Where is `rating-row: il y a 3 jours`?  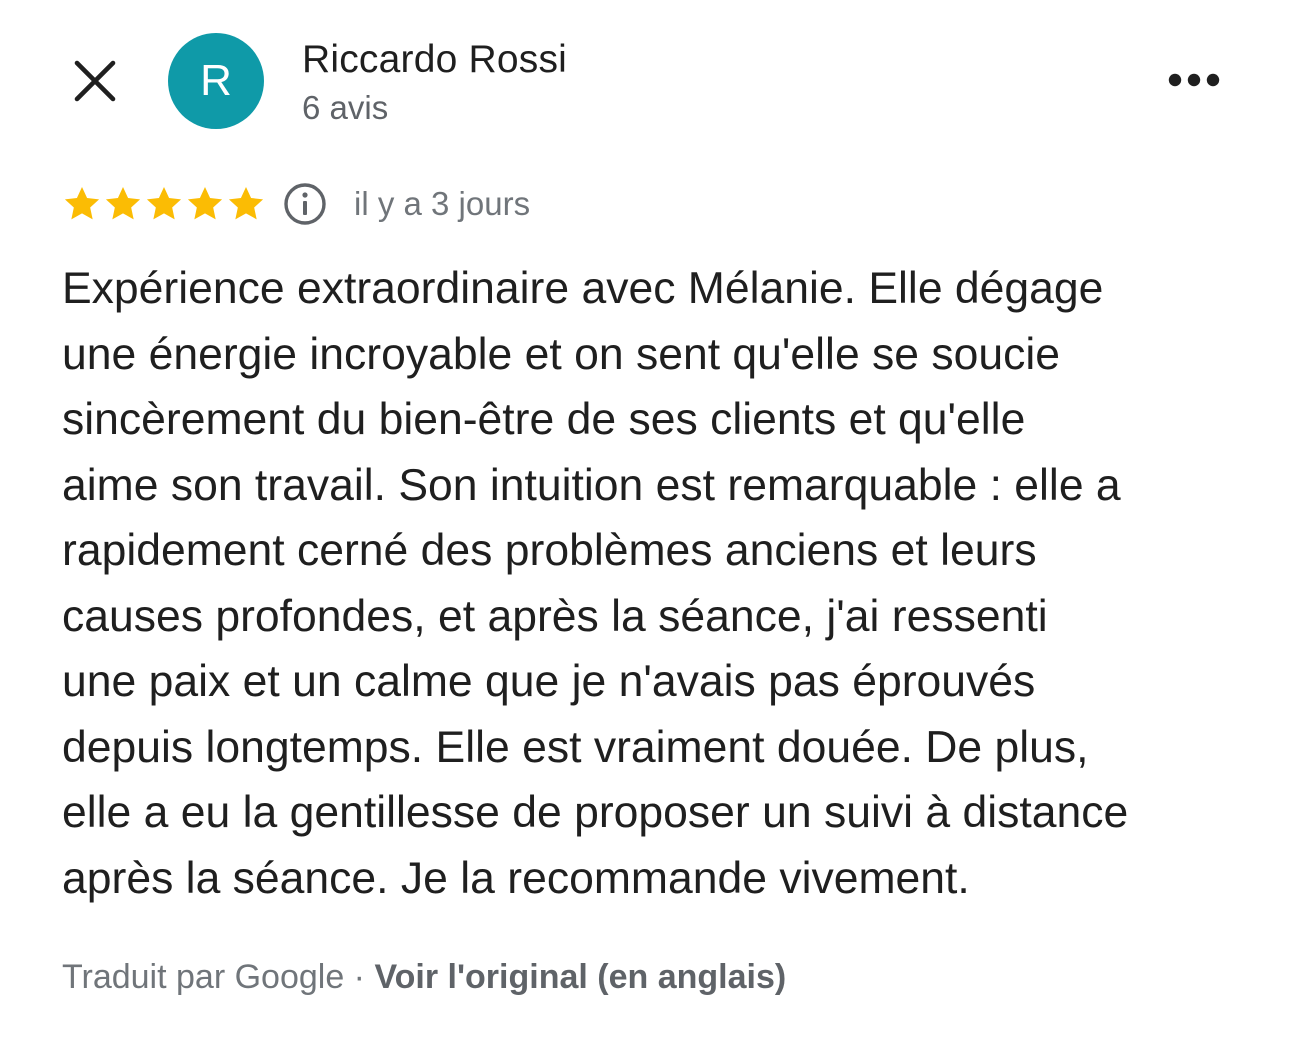 rating-row: il y a 3 jours is located at coordinates (296, 204).